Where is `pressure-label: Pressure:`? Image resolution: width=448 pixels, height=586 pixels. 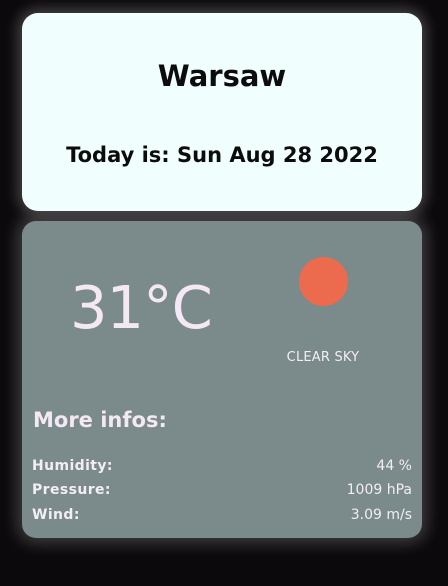 pressure-label: Pressure: is located at coordinates (71, 490).